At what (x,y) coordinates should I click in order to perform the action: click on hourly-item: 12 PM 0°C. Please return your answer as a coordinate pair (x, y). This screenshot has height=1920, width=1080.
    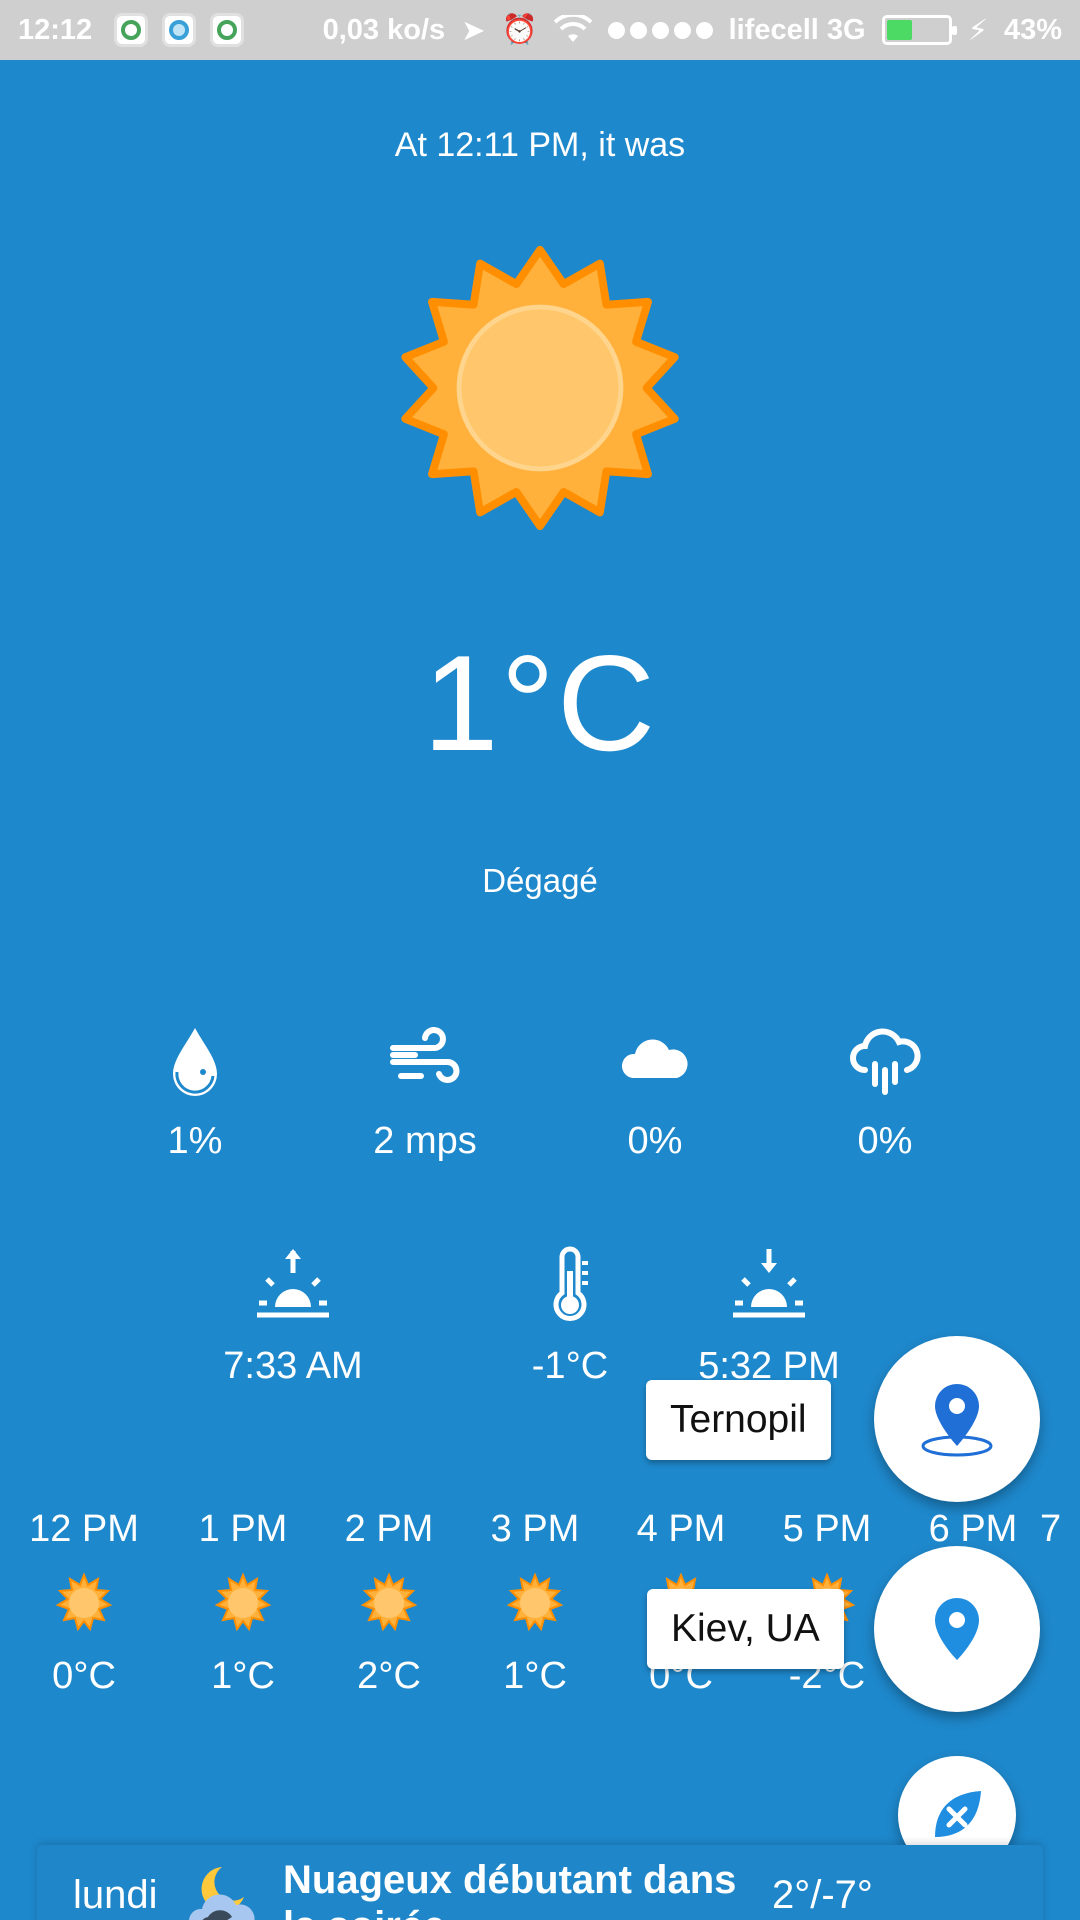
    Looking at the image, I should click on (84, 1603).